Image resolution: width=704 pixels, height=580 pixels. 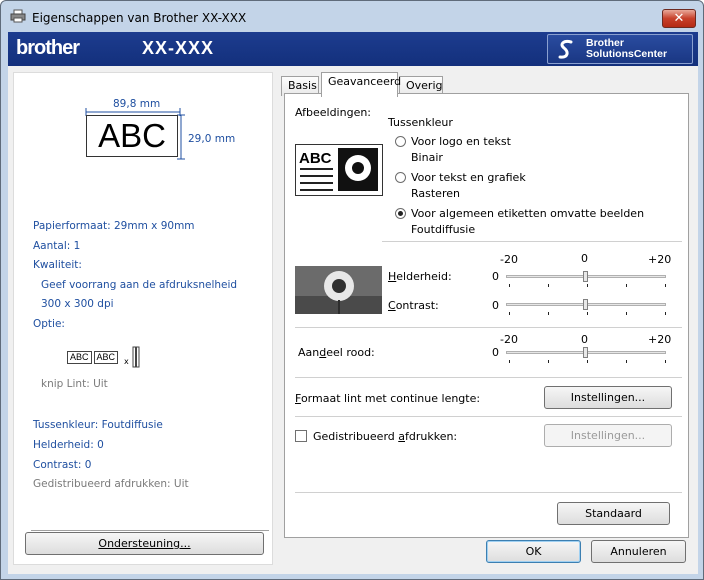 What do you see at coordinates (315, 158) in the screenshot?
I see `svg-text: ABC` at bounding box center [315, 158].